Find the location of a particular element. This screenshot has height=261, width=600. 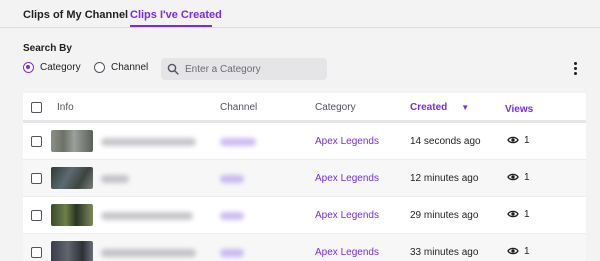

header-views: Views is located at coordinates (519, 109).